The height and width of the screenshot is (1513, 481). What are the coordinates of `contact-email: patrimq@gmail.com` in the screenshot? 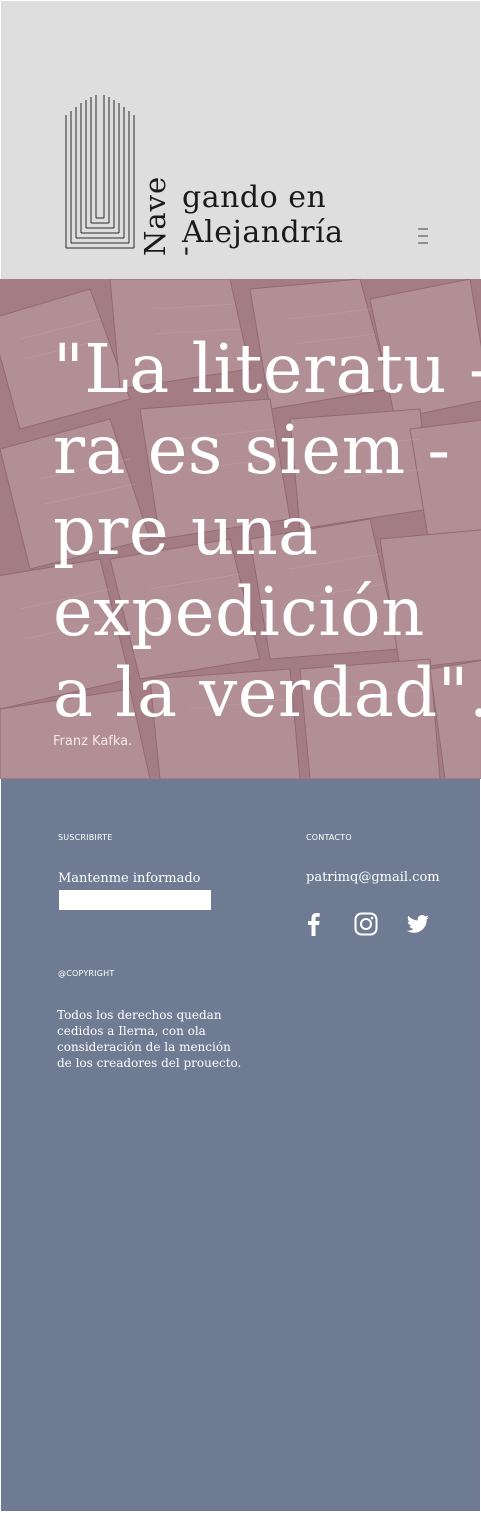 It's located at (373, 877).